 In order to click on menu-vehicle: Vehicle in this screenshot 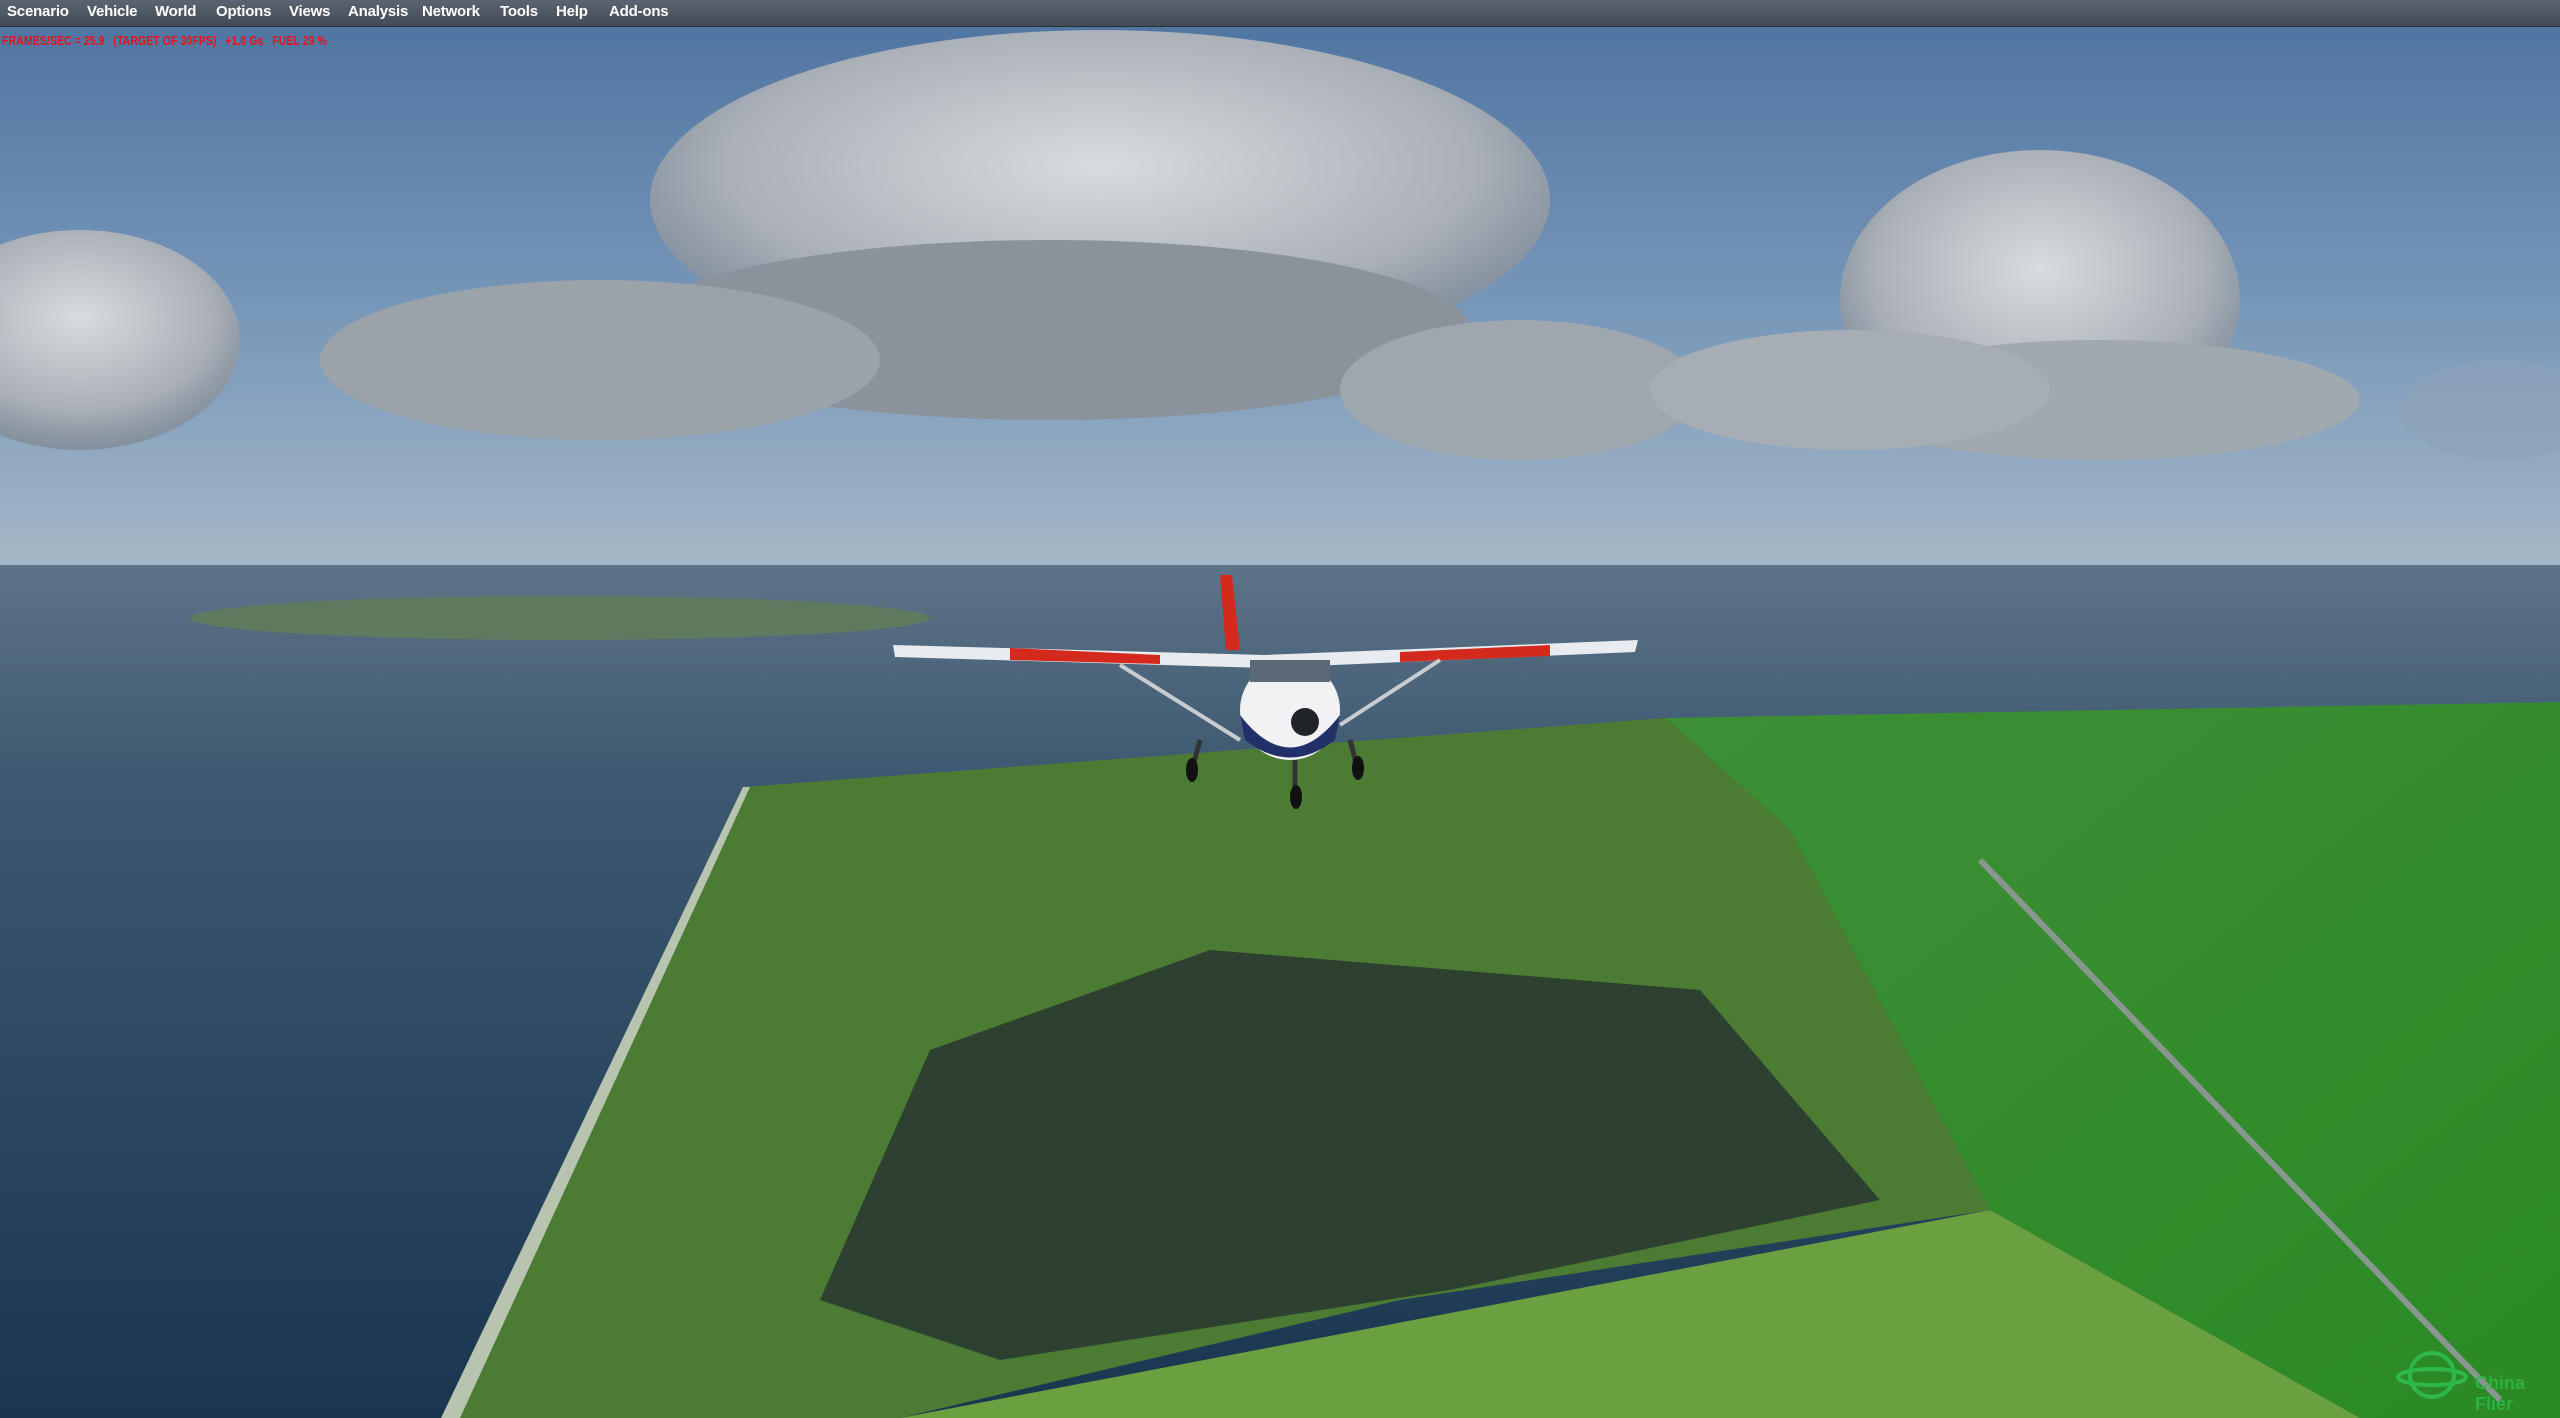, I will do `click(112, 11)`.